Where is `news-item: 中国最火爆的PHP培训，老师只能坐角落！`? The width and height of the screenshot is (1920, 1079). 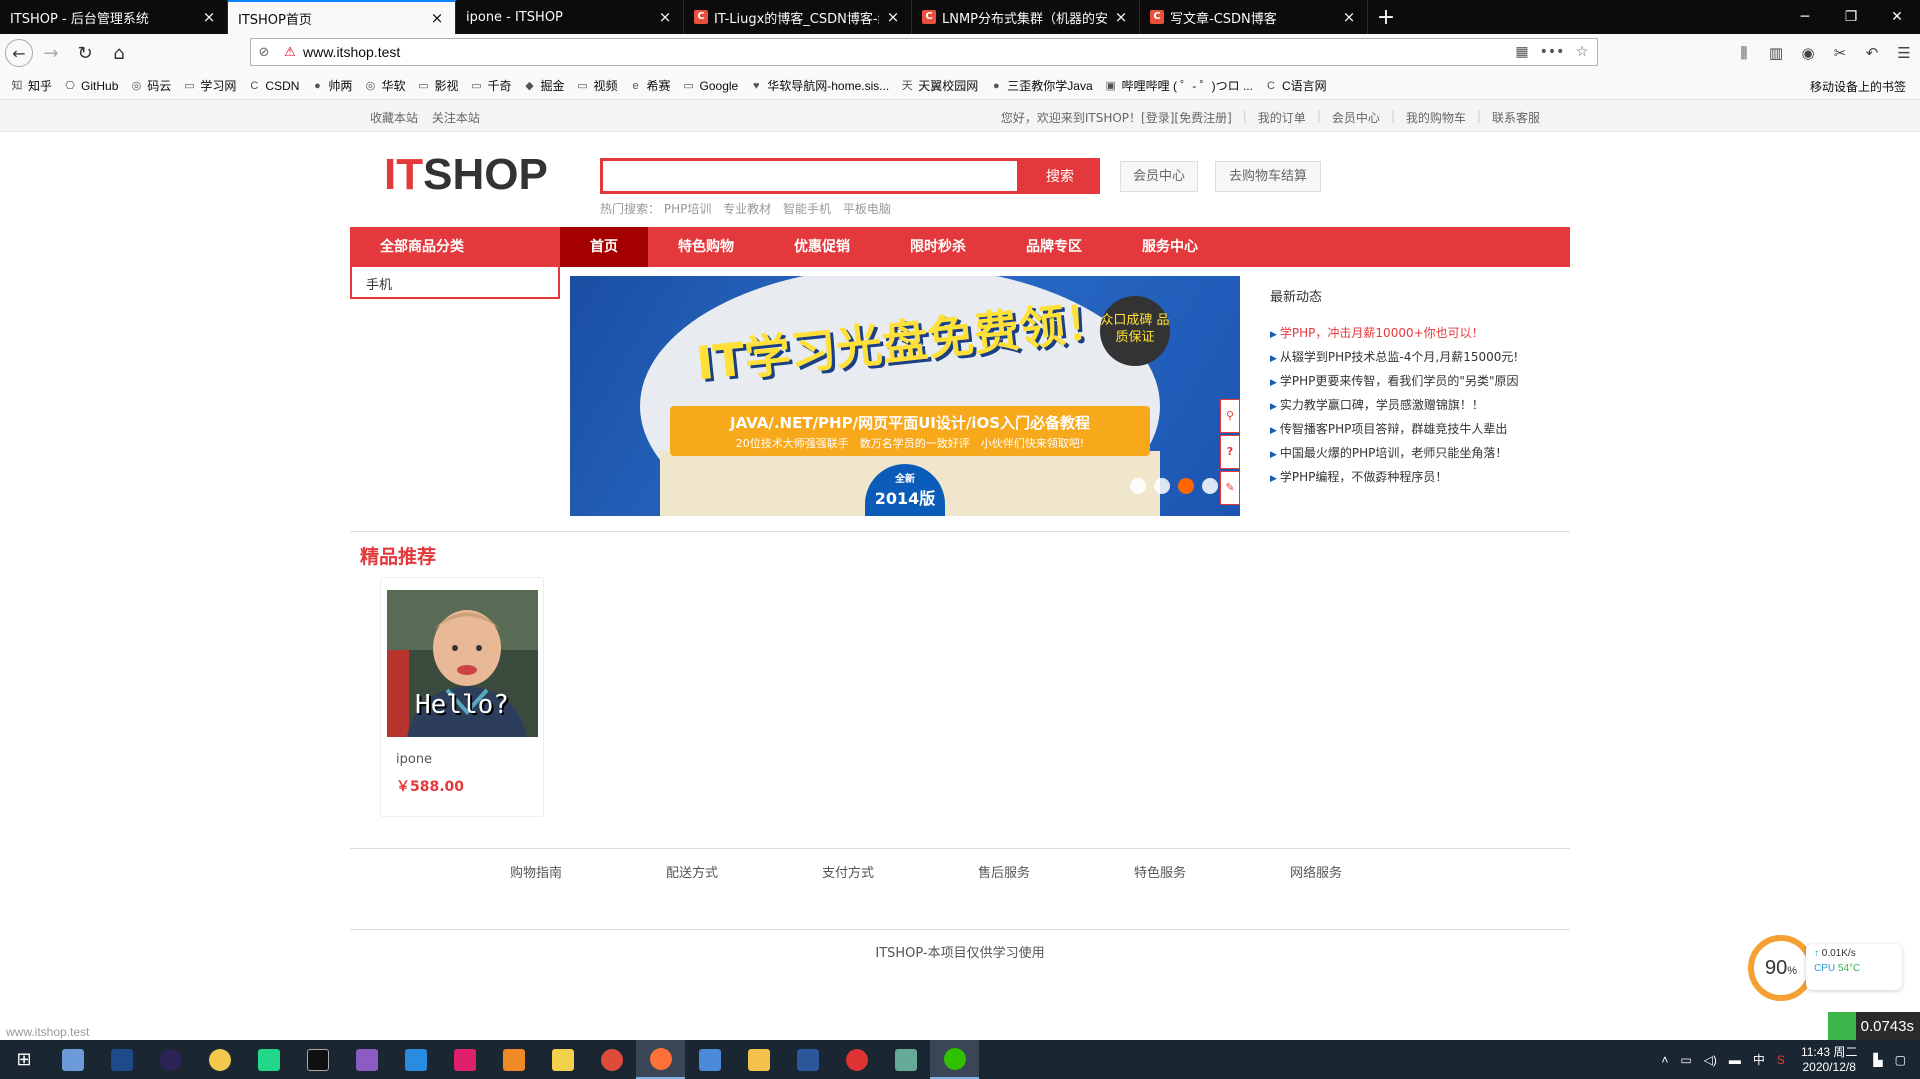 news-item: 中国最火爆的PHP培训，老师只能坐角落！ is located at coordinates (1420, 453).